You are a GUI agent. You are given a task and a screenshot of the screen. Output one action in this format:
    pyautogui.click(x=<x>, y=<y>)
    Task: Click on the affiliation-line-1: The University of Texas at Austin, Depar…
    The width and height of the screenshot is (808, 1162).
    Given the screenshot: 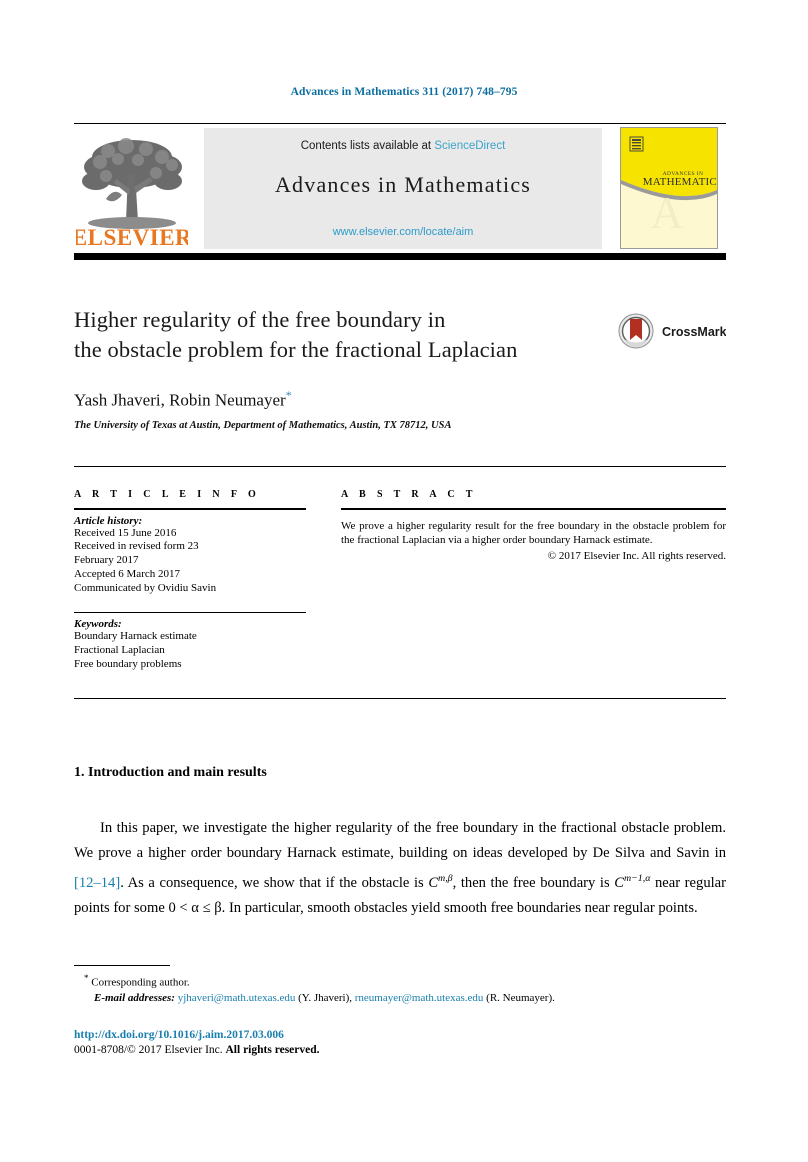 What is the action you would take?
    pyautogui.click(x=235, y=425)
    